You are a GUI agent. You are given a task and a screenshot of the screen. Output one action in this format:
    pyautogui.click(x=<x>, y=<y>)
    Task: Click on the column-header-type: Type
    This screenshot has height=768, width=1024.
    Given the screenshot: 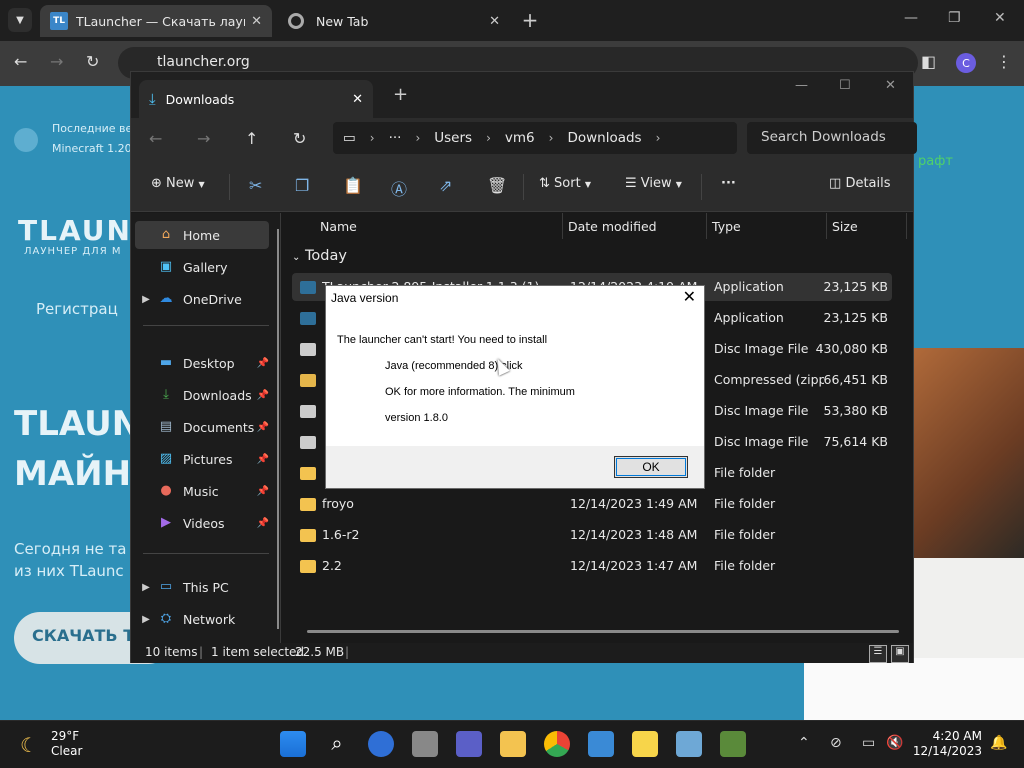 What is the action you would take?
    pyautogui.click(x=726, y=226)
    